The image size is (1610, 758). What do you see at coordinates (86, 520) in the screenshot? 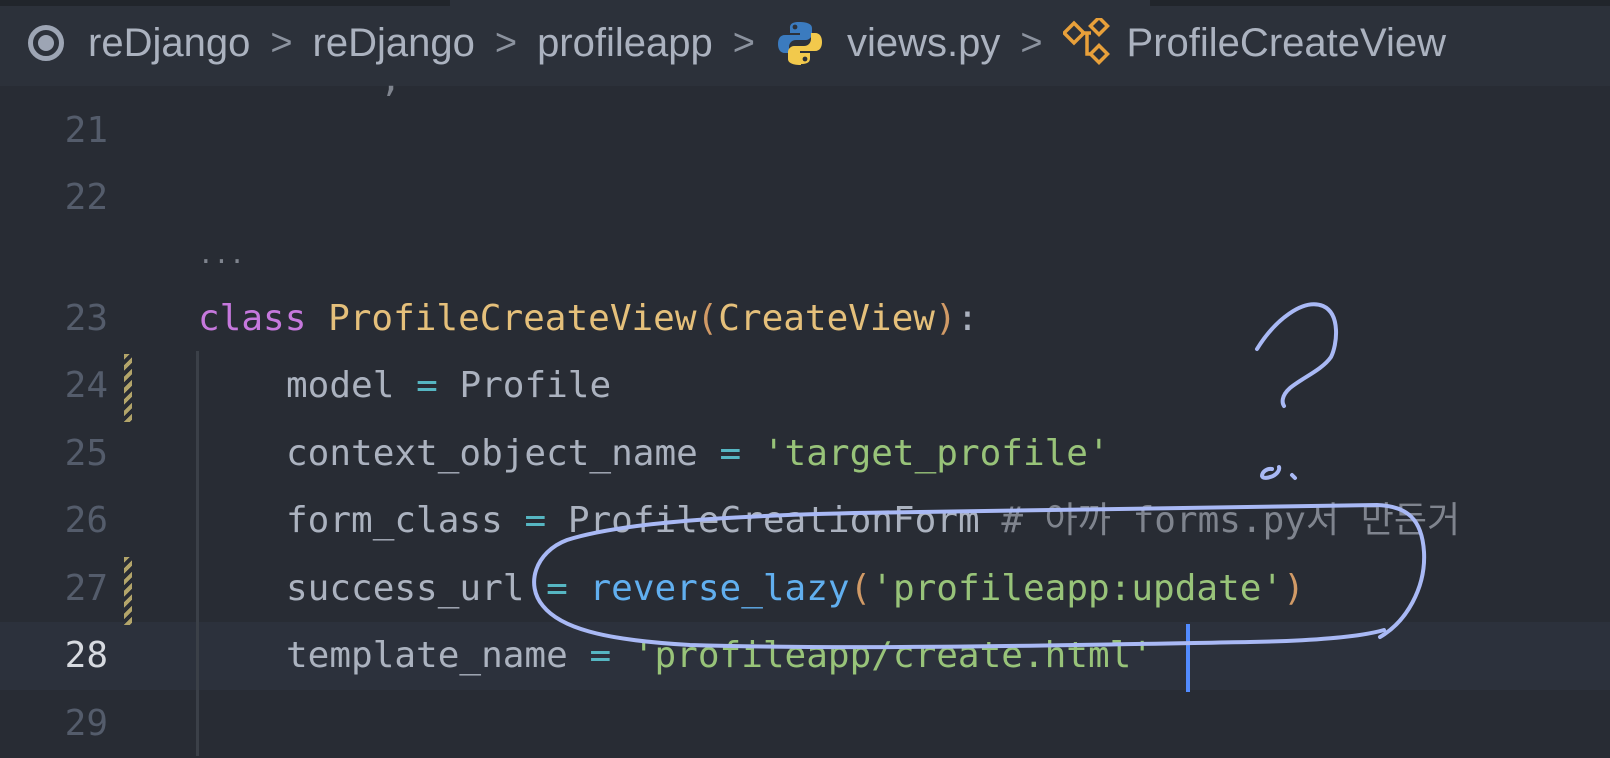
I see `line-number: 26` at bounding box center [86, 520].